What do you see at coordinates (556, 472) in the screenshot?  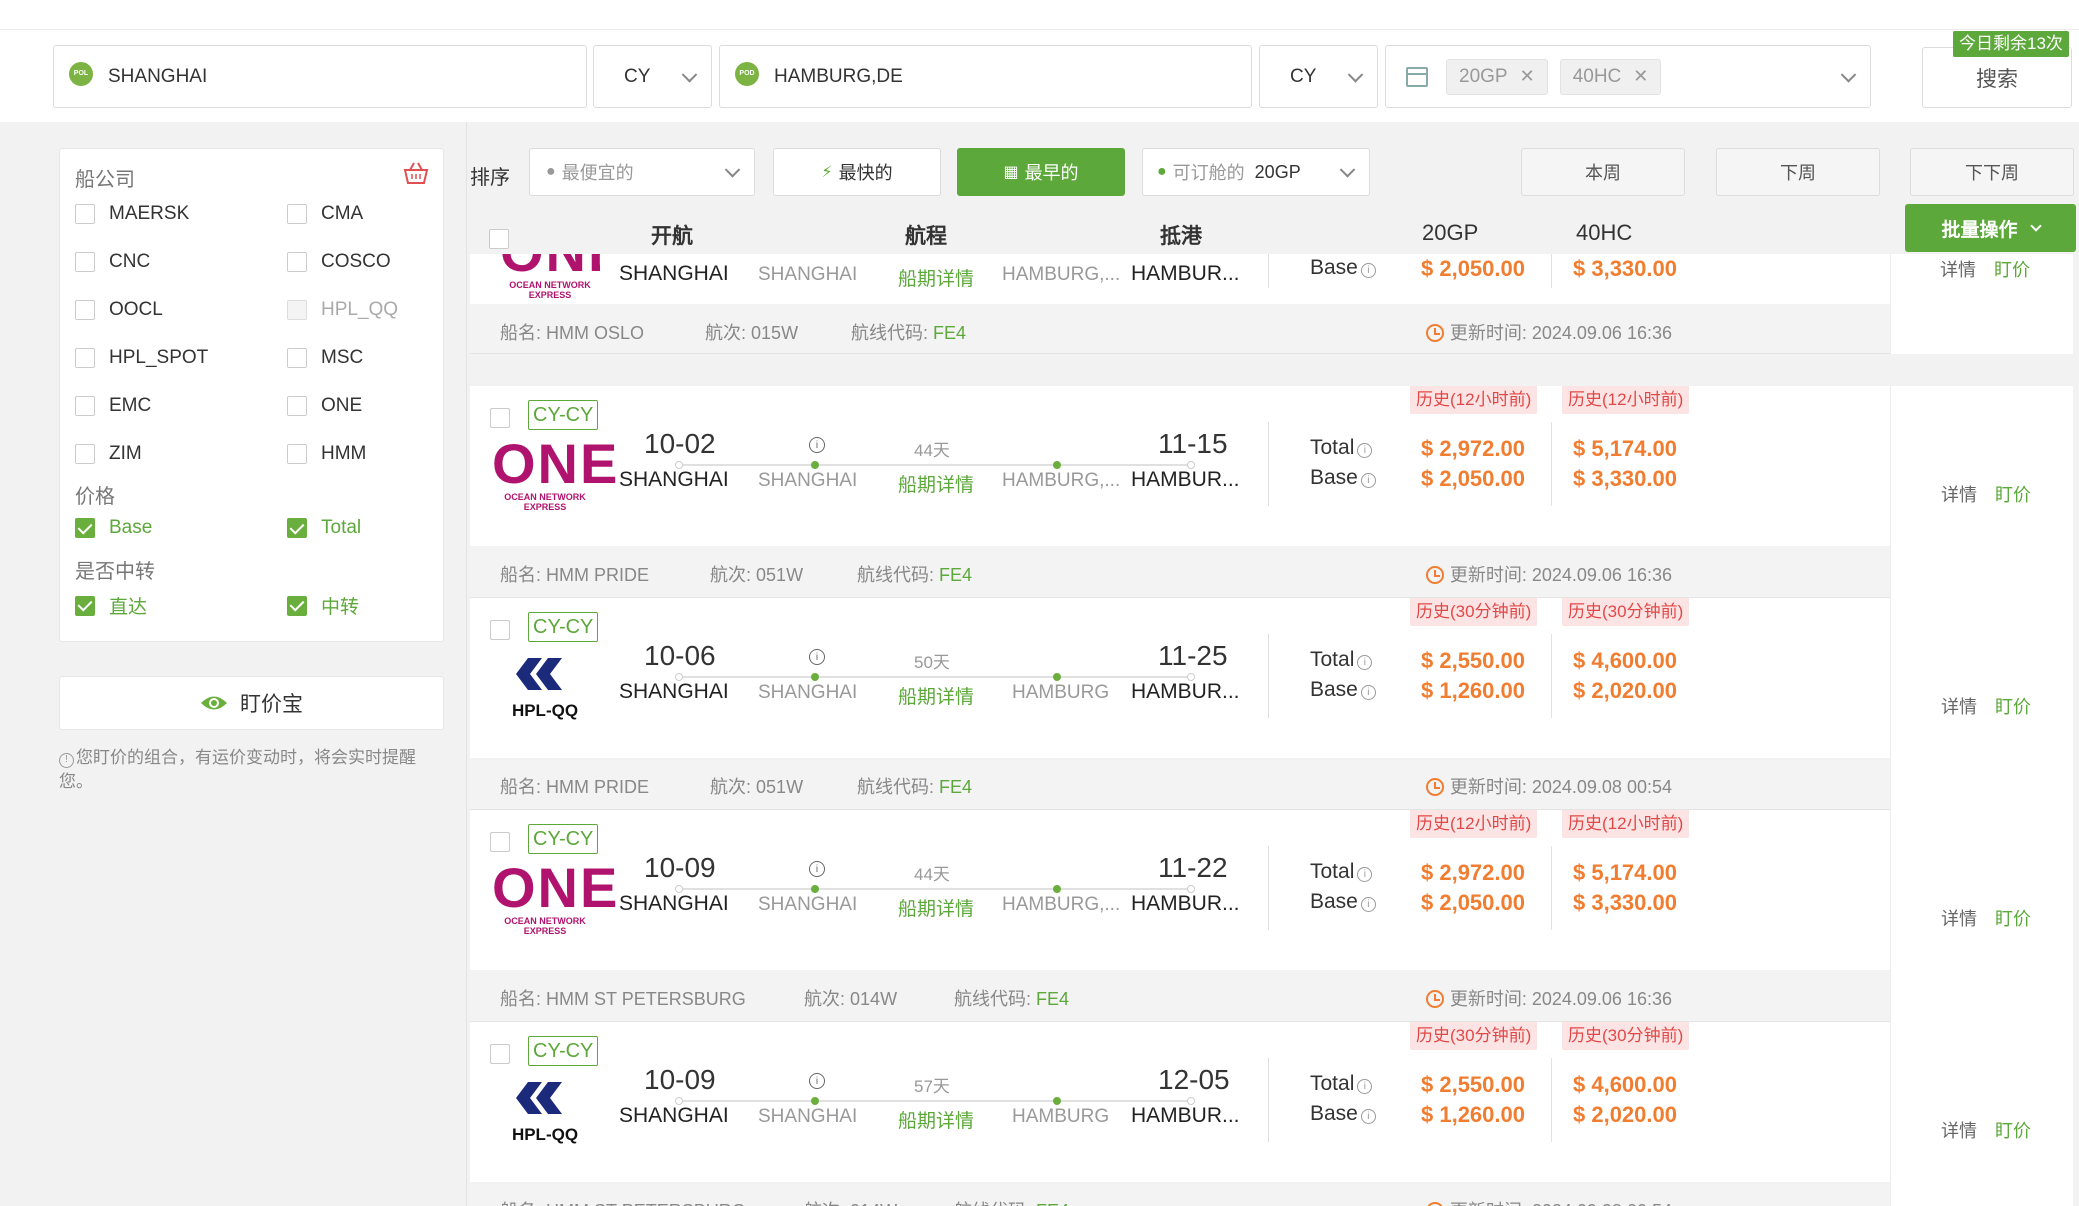 I see `one-logo: ONE OCEAN NETWORK EXPRESS` at bounding box center [556, 472].